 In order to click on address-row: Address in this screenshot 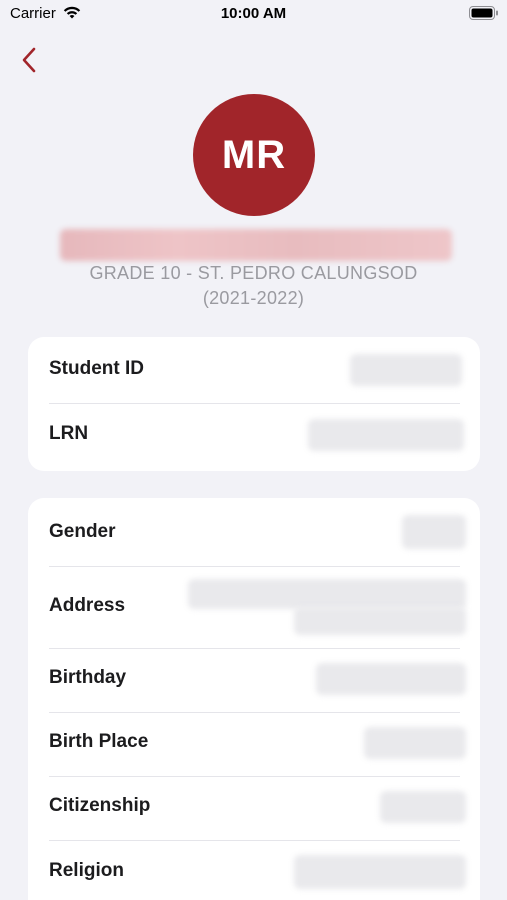, I will do `click(254, 607)`.